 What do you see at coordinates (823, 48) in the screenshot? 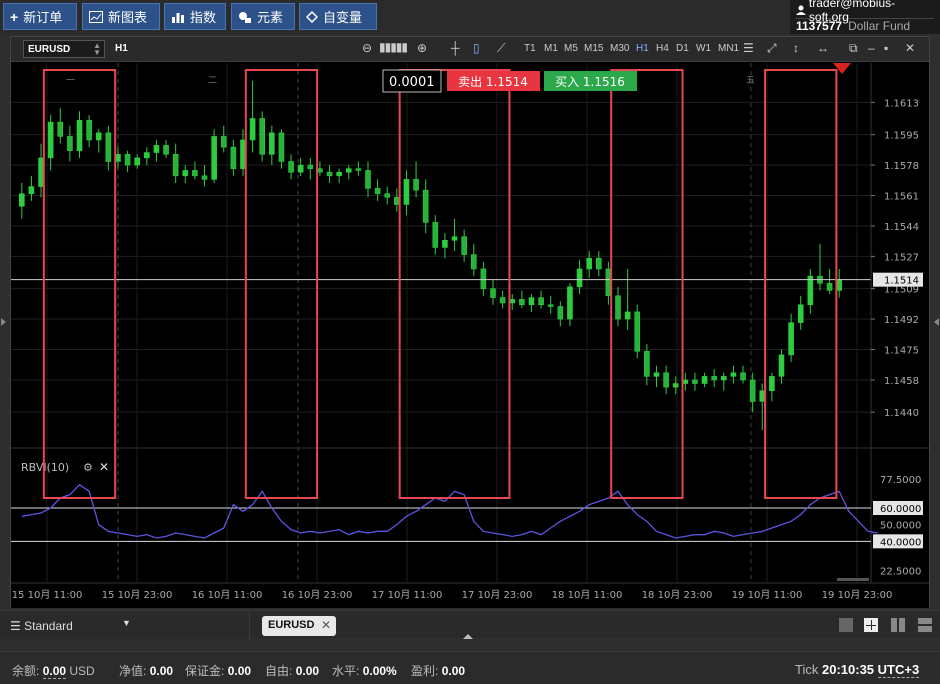
I see `horizontal-scale-icon: ↔` at bounding box center [823, 48].